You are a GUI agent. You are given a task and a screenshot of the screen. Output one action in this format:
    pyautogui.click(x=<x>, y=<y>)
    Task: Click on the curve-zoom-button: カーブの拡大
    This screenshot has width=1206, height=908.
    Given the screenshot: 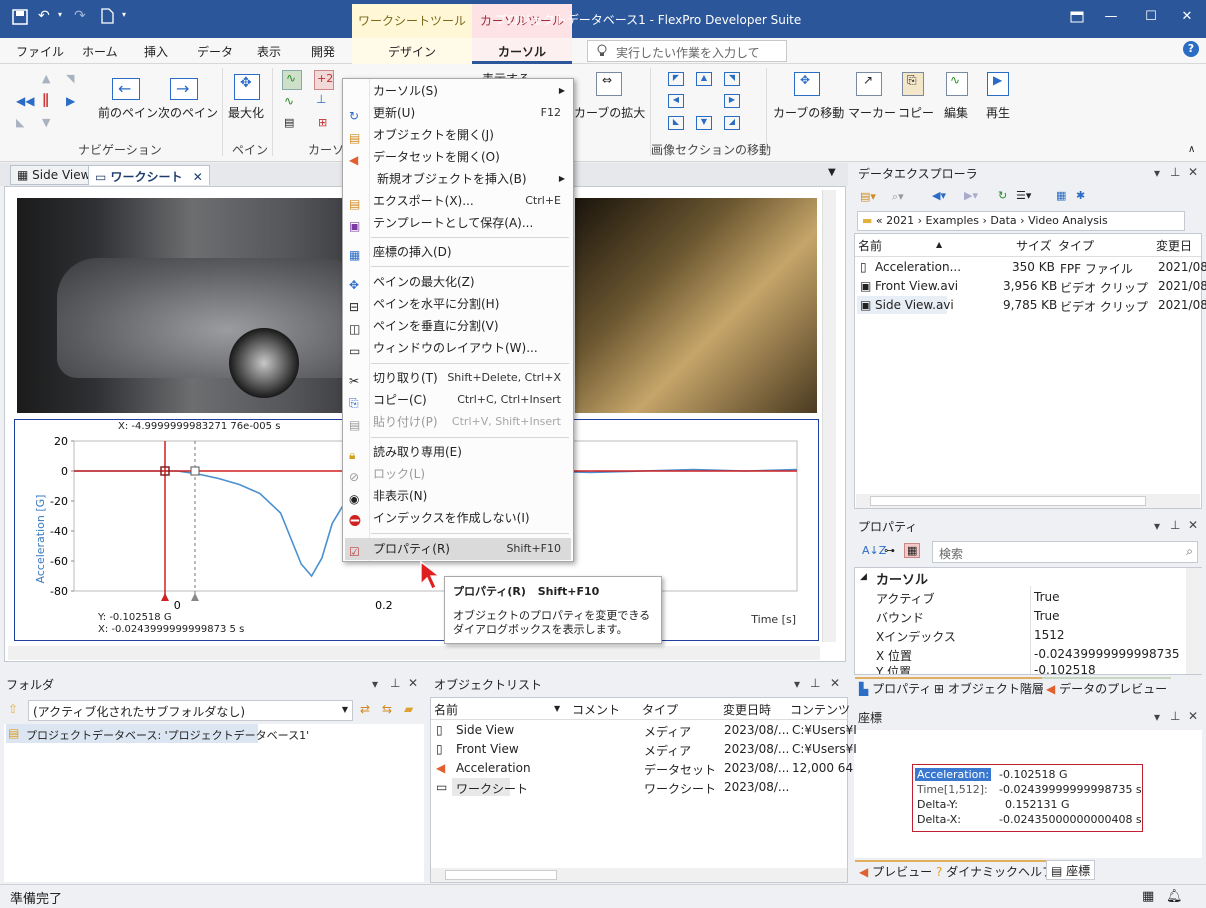 What is the action you would take?
    pyautogui.click(x=609, y=112)
    